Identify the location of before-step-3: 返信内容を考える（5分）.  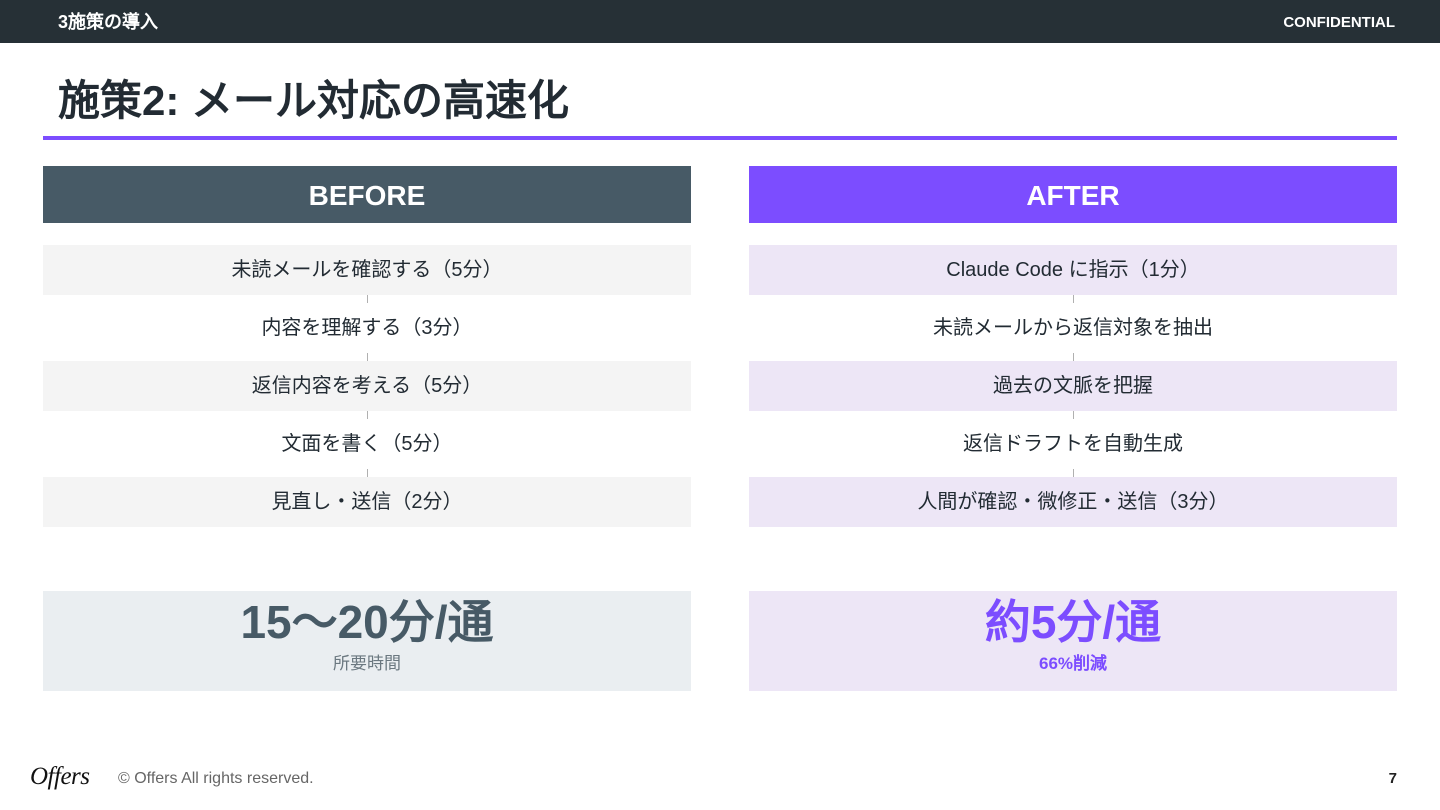
(367, 386).